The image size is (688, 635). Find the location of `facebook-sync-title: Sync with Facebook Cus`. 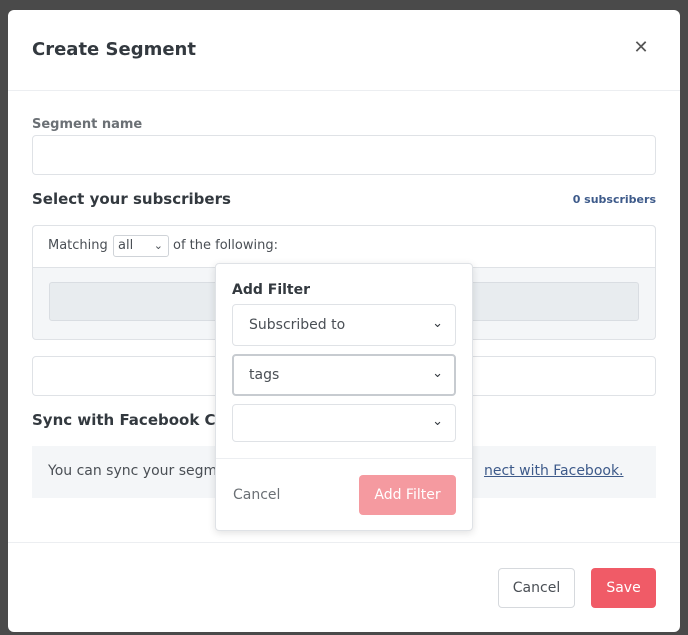

facebook-sync-title: Sync with Facebook Cus is located at coordinates (134, 420).